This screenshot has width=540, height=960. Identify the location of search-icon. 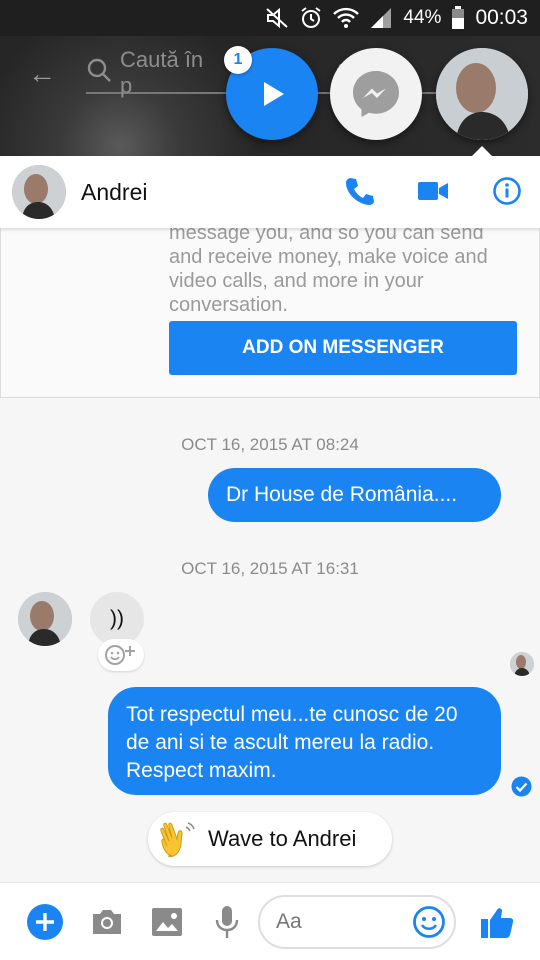
(99, 73).